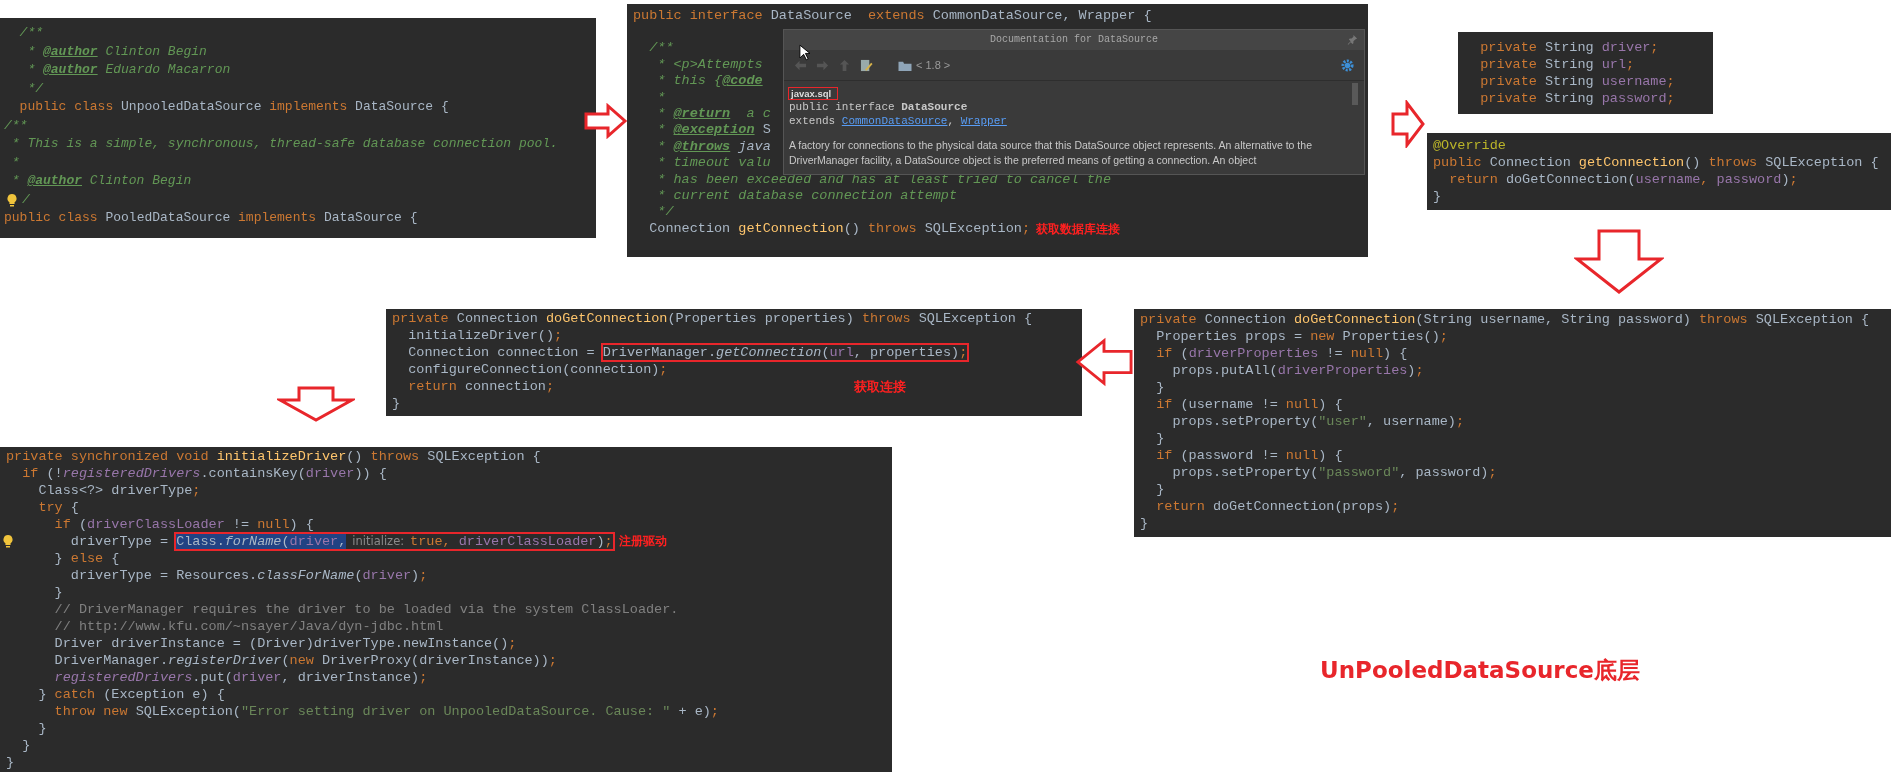 The height and width of the screenshot is (783, 1891). I want to click on code-line: Connection connection = DriverManager.getConnection(url, properties);, so click(687, 352).